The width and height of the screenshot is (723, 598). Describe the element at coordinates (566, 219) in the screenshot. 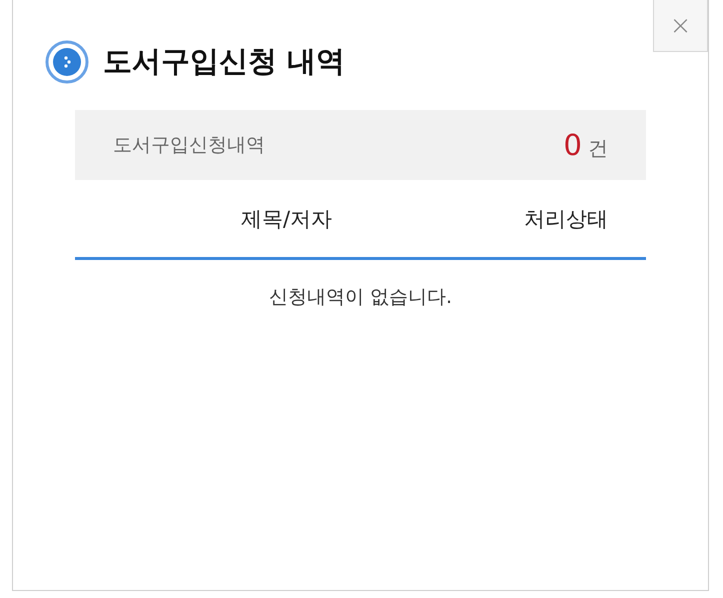

I see `column-header: 처리상태` at that location.